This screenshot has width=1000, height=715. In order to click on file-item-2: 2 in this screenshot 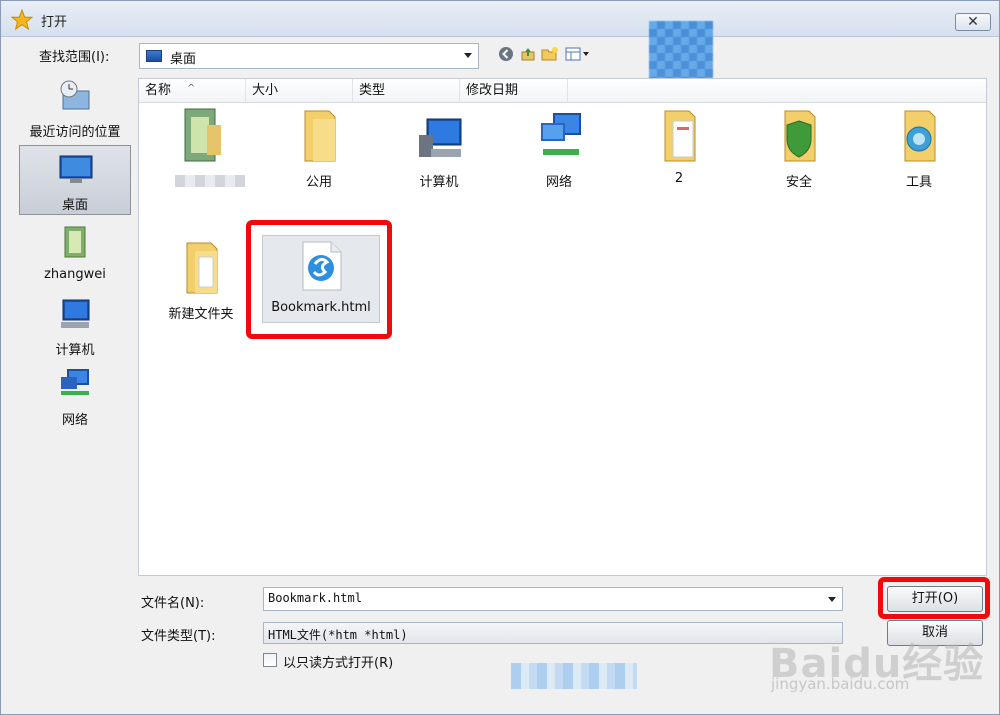, I will do `click(679, 155)`.